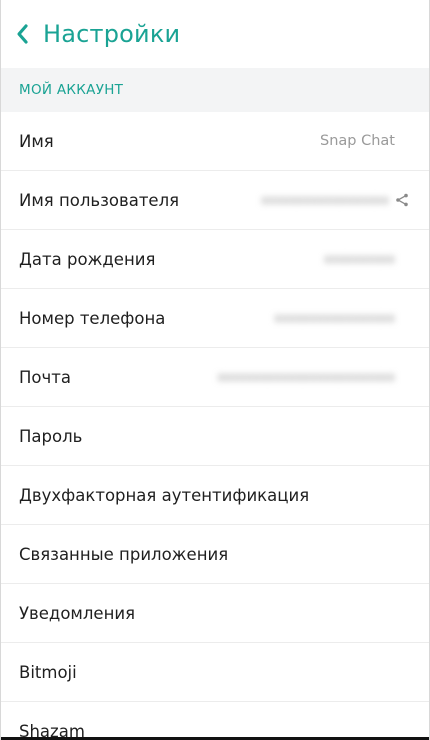 Image resolution: width=430 pixels, height=740 pixels. I want to click on row-label: Дата рождения, so click(87, 259).